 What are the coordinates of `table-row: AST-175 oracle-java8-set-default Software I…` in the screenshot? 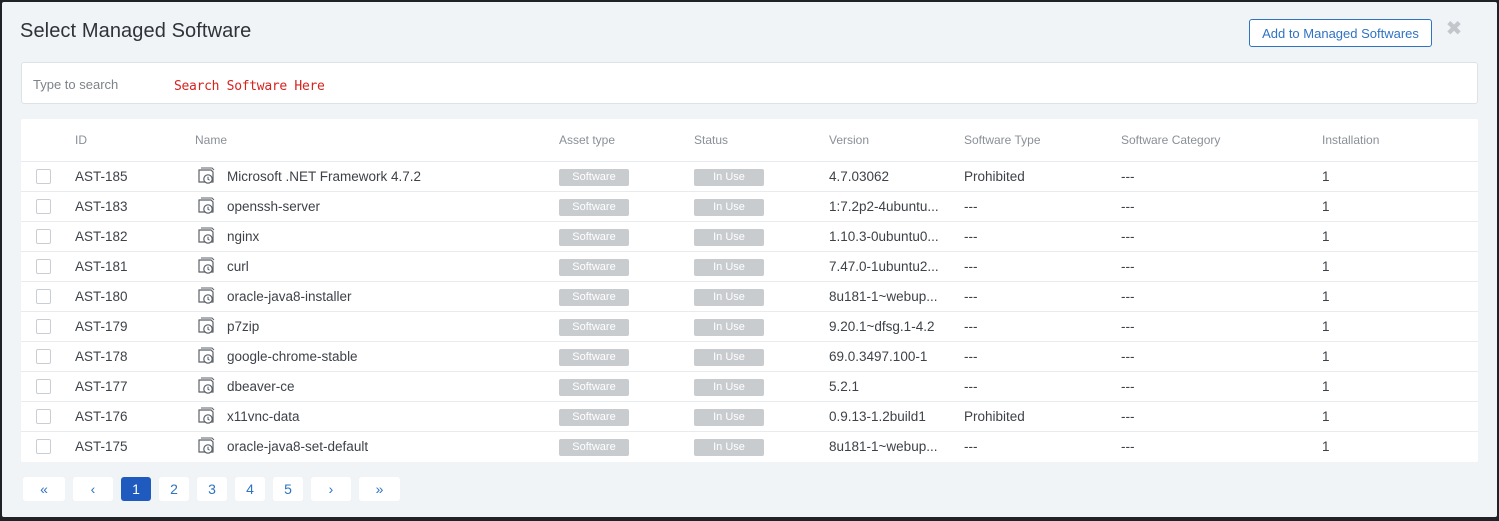 It's located at (749, 447).